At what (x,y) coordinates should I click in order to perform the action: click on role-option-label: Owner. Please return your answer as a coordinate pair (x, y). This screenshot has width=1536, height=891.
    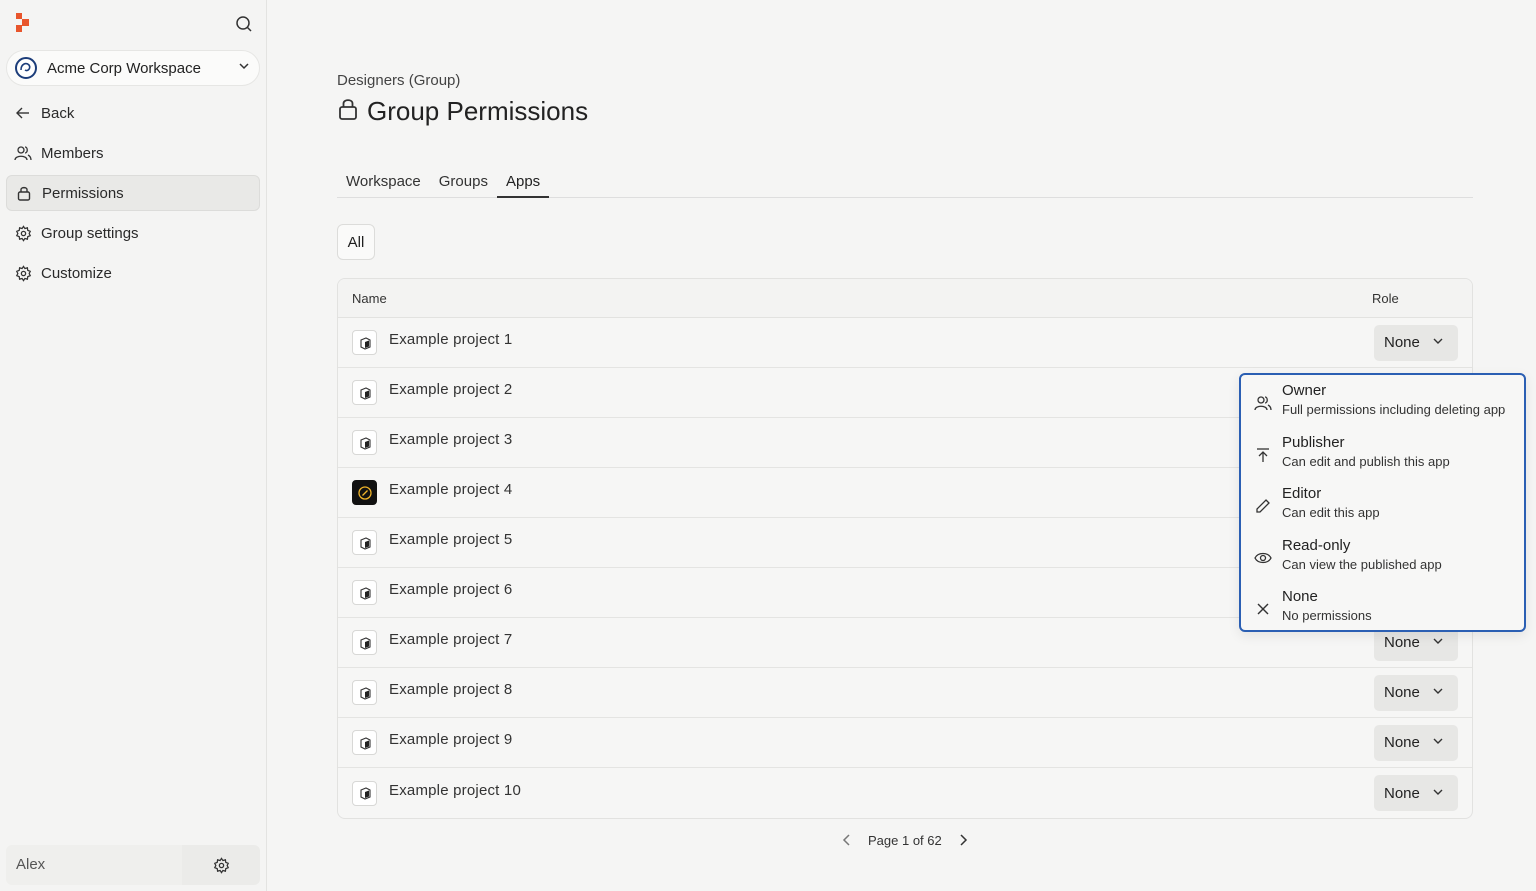
    Looking at the image, I should click on (1304, 390).